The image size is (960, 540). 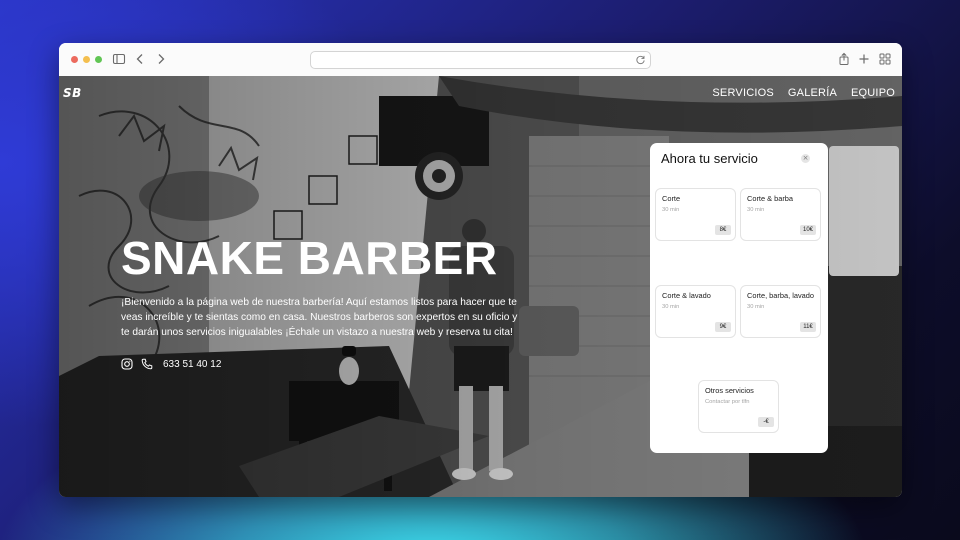 I want to click on tab-overview-icon, so click(x=885, y=59).